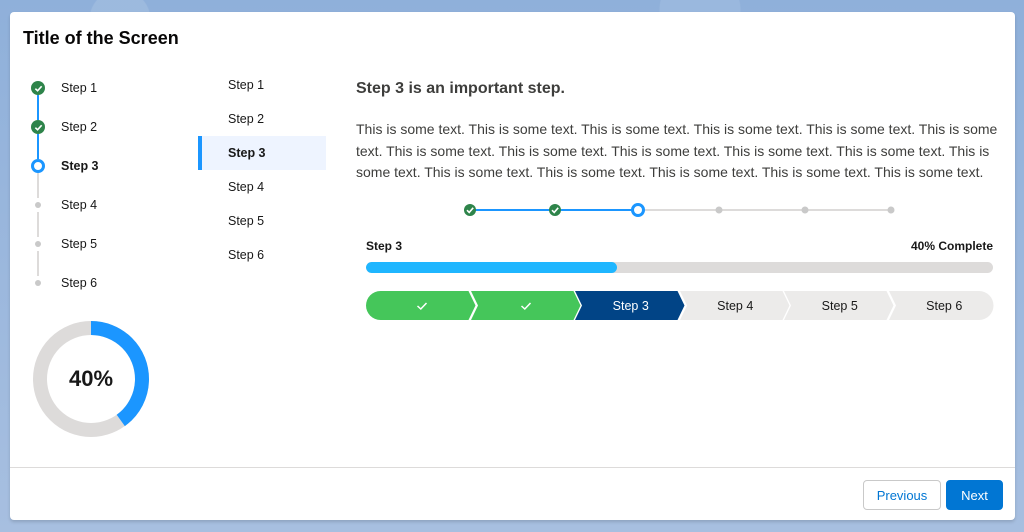 The height and width of the screenshot is (532, 1024). Describe the element at coordinates (262, 85) in the screenshot. I see `vertical-nav-item: Step 1` at that location.